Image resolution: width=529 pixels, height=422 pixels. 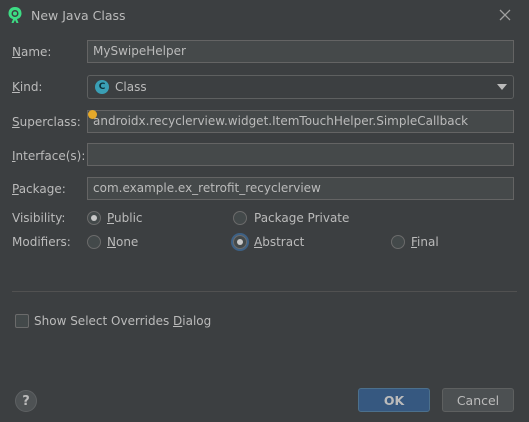 What do you see at coordinates (15, 15) in the screenshot?
I see `android-studio-icon` at bounding box center [15, 15].